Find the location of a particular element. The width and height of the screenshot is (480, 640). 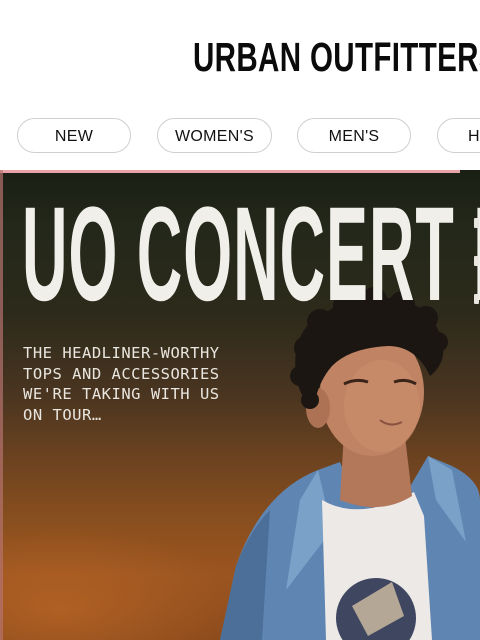

brand-logo: URBAN OUTFITTERS is located at coordinates (336, 57).